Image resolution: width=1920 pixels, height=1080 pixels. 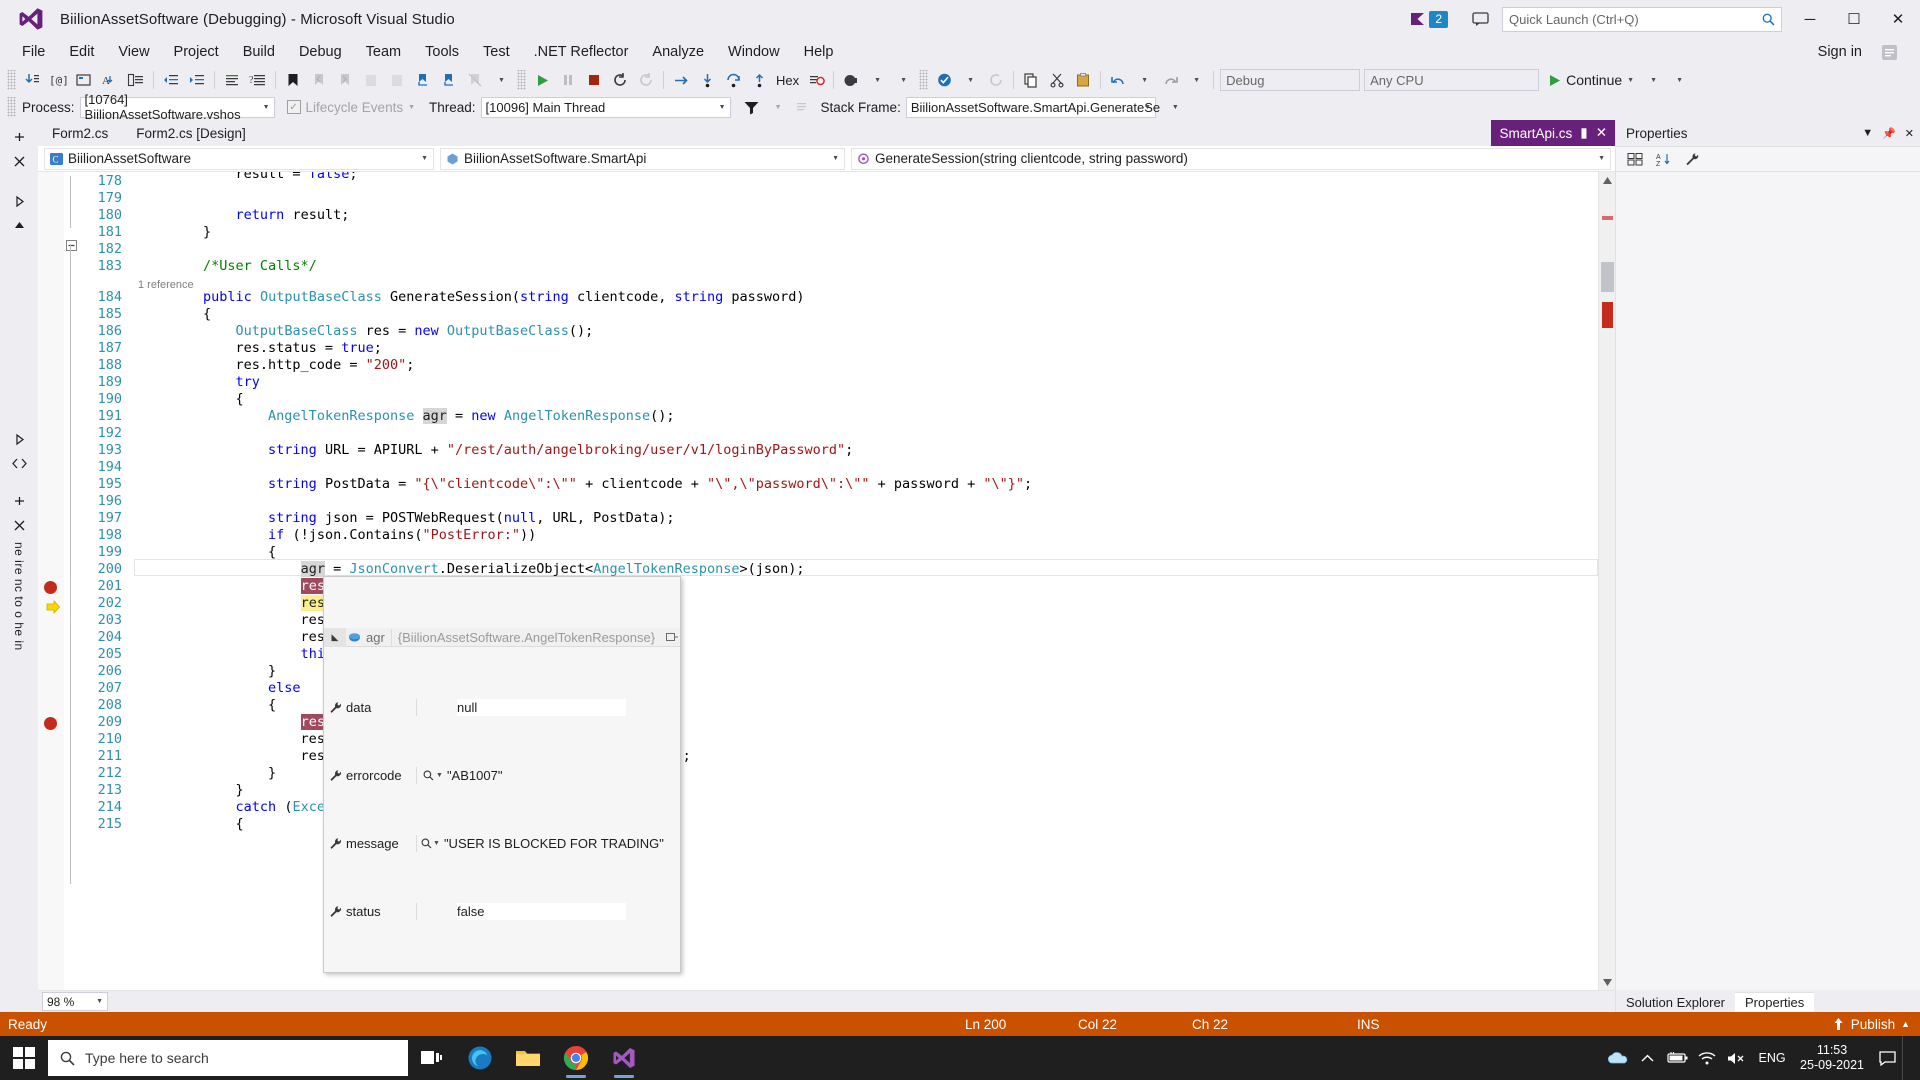 I want to click on disable-bookmark-icon, so click(x=475, y=80).